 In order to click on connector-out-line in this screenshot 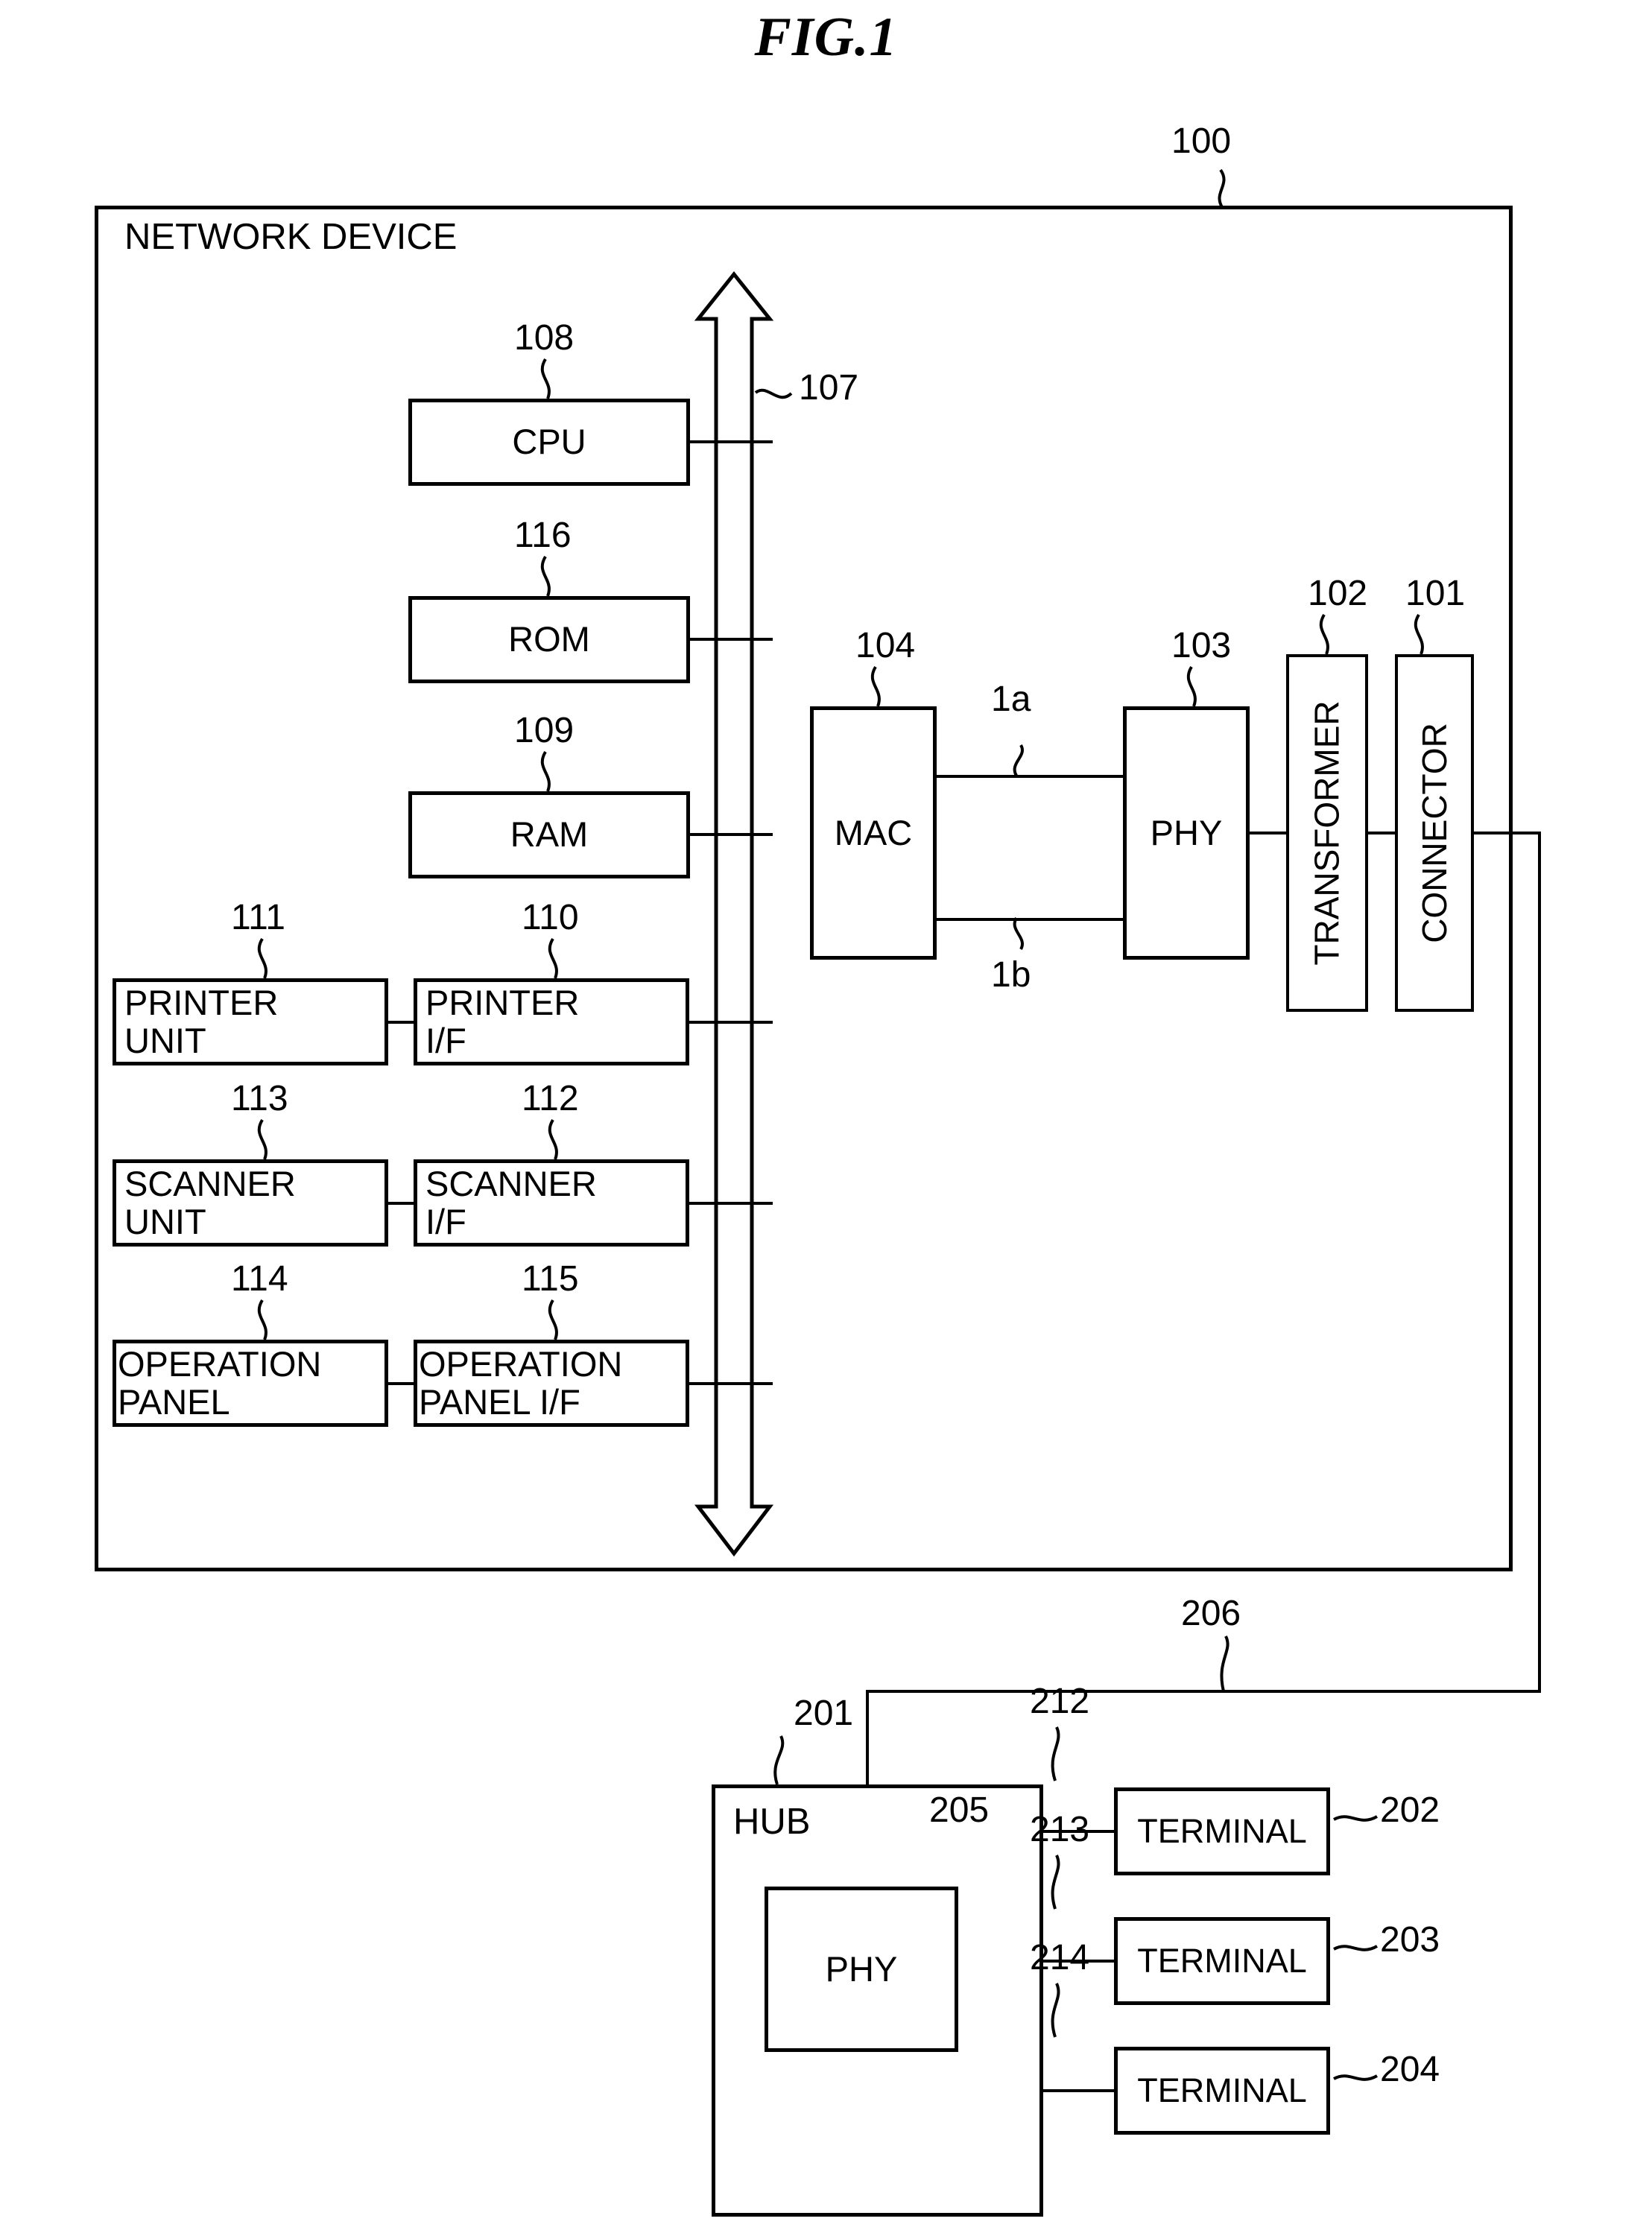, I will do `click(1506, 833)`.